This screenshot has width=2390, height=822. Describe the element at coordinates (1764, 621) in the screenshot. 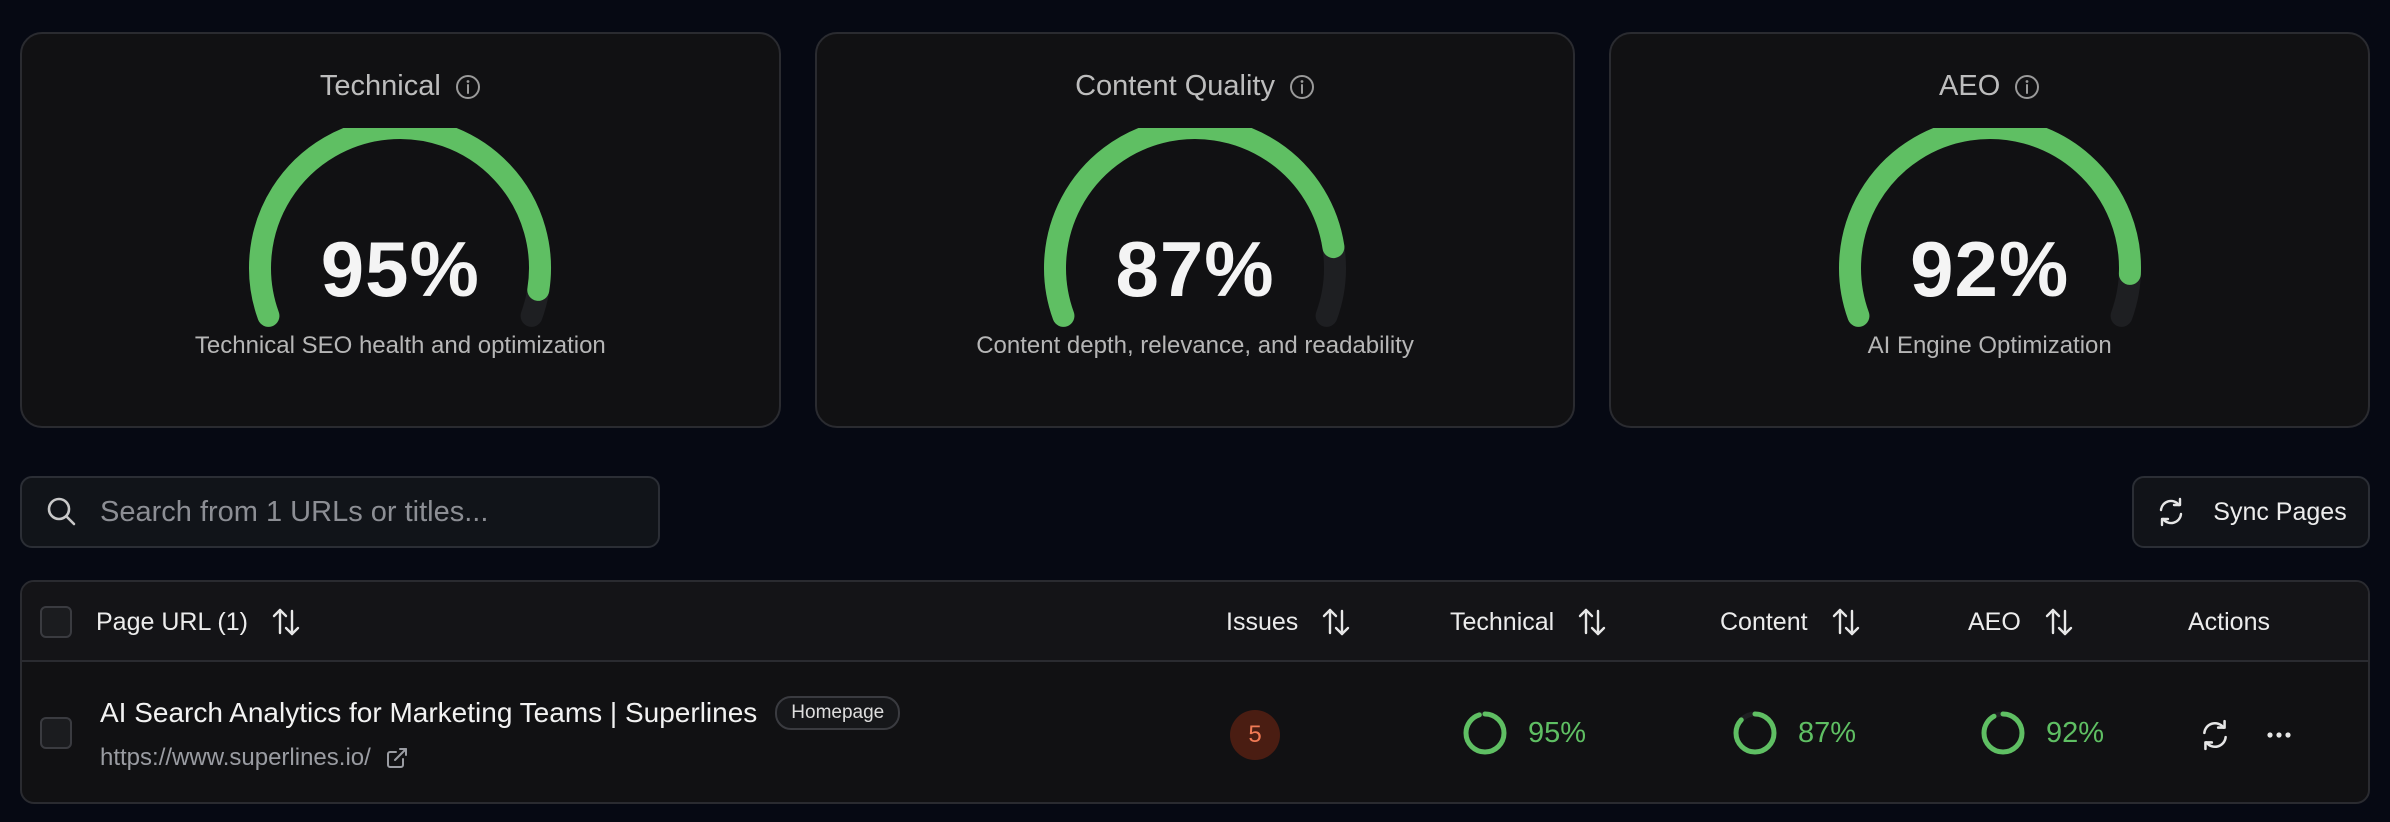

I see `column-header-label: Content` at that location.